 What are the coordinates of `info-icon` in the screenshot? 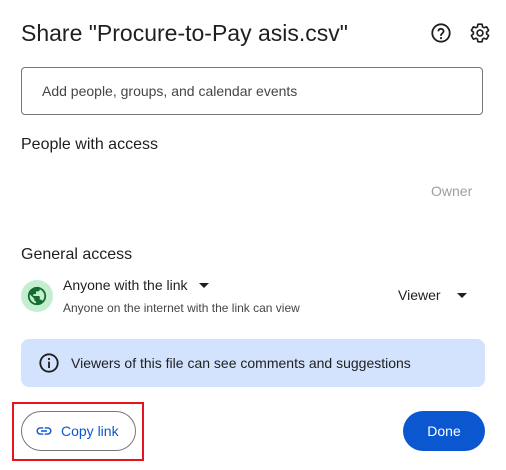 It's located at (49, 363).